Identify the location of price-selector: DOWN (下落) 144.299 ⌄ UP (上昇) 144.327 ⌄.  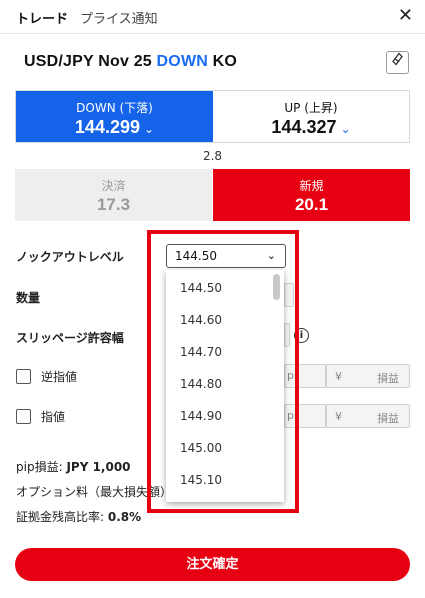
(212, 116).